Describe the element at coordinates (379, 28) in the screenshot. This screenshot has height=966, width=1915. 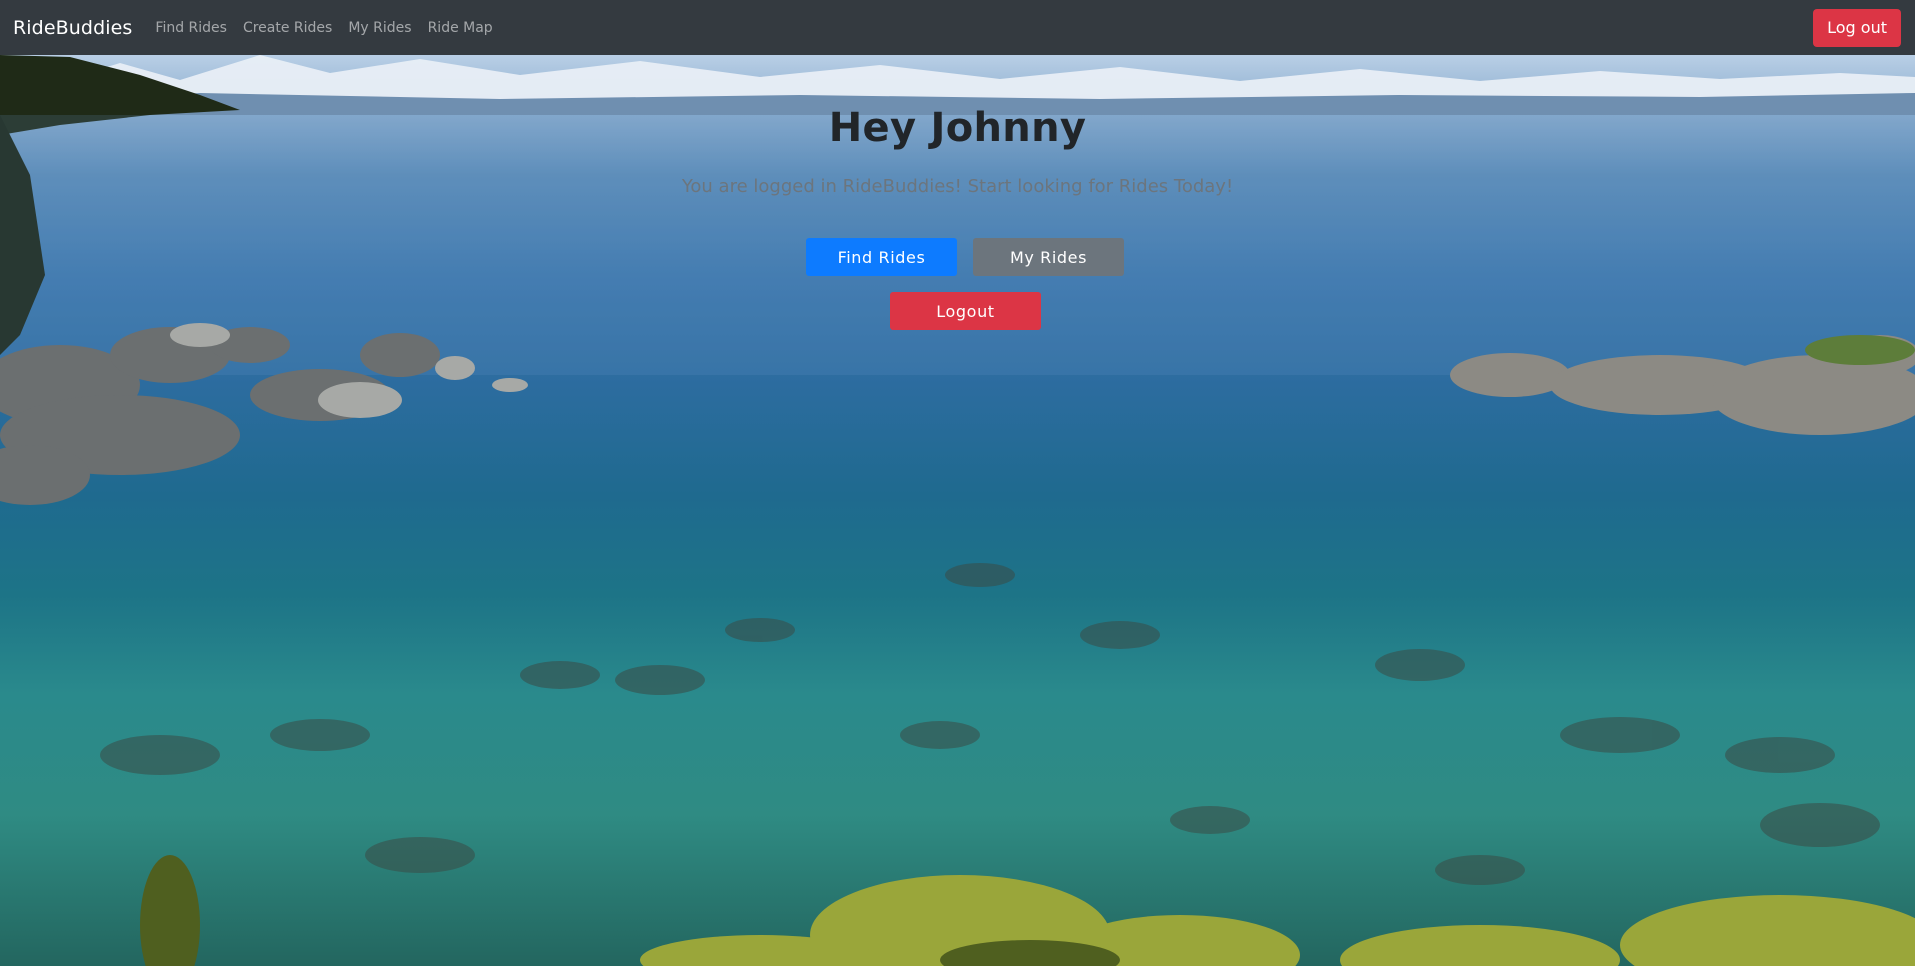
I see `nav-link-my-rides: My Rides` at that location.